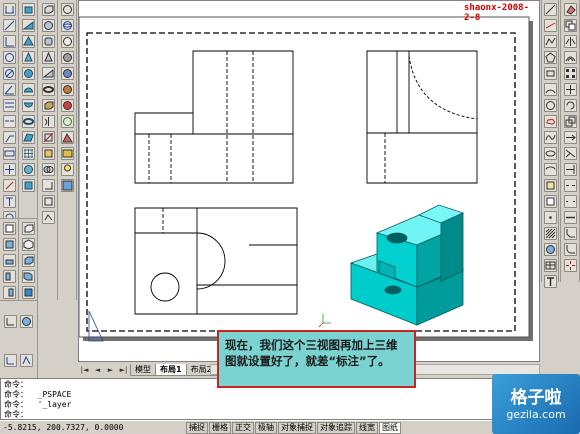 This screenshot has width=580, height=434. Describe the element at coordinates (550, 185) in the screenshot. I see `insert-block-icon` at that location.